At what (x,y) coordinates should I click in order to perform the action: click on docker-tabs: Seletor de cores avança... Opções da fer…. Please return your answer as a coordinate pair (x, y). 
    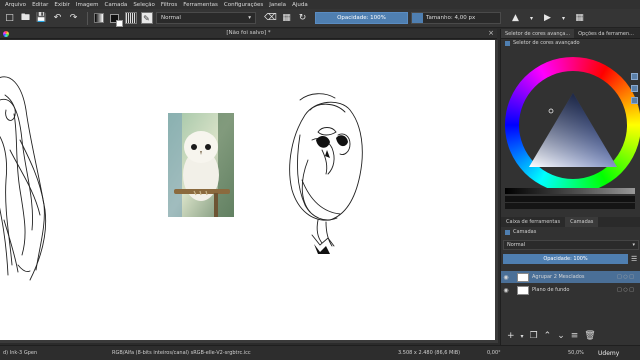
    Looking at the image, I should click on (570, 34).